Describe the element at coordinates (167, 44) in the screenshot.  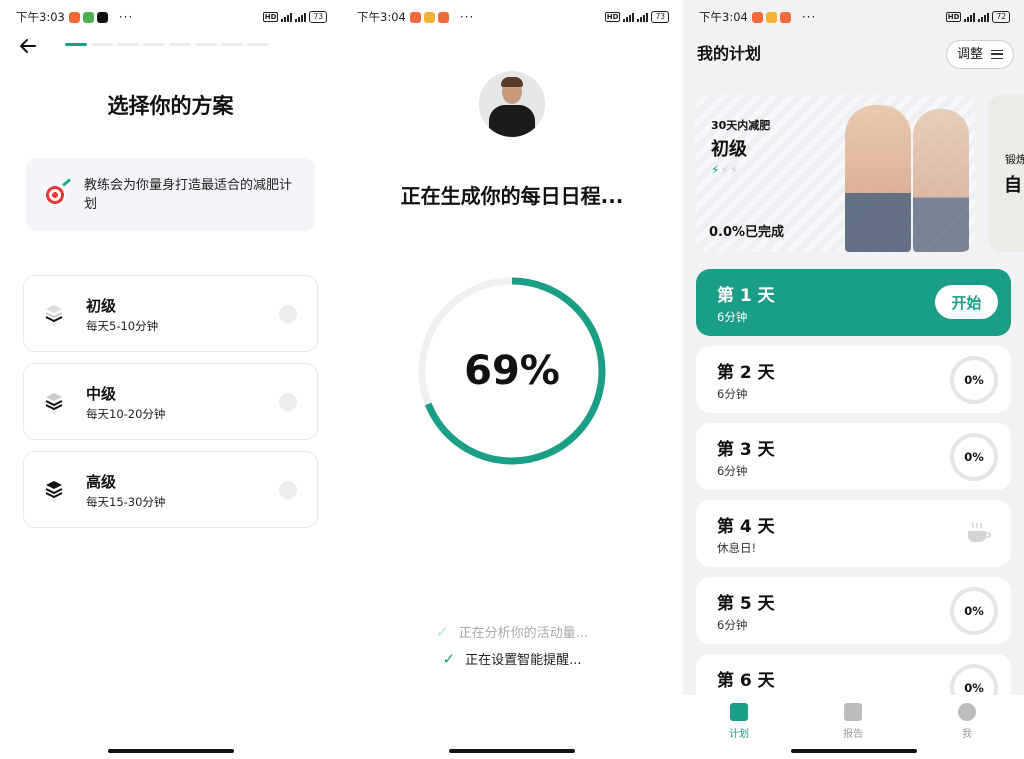
I see `onboarding-progress` at that location.